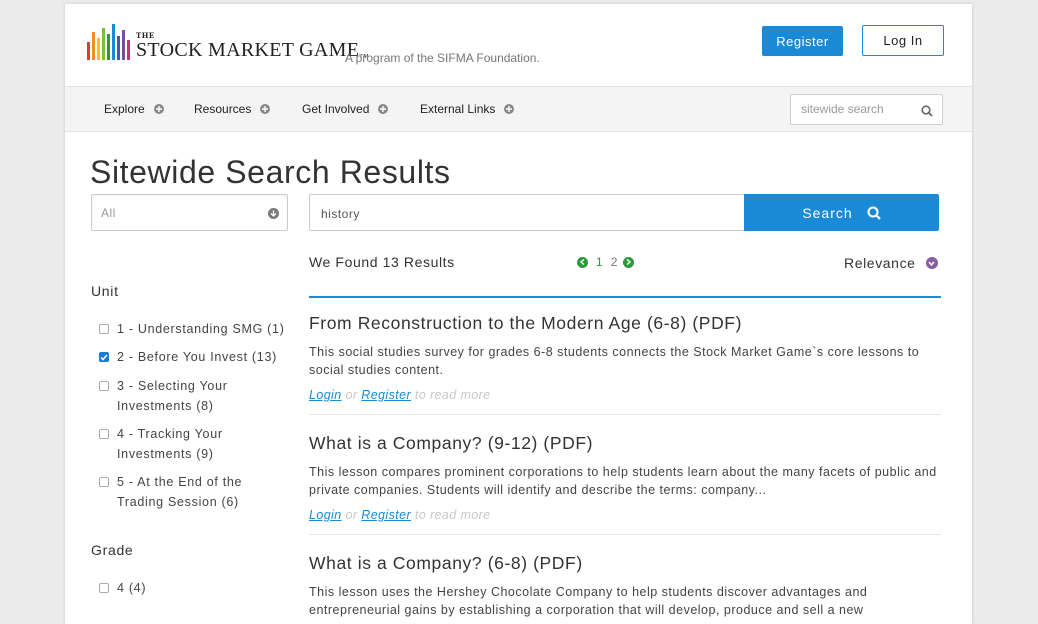 Image resolution: width=1038 pixels, height=624 pixels. I want to click on results-count: We Found 13 Results, so click(382, 262).